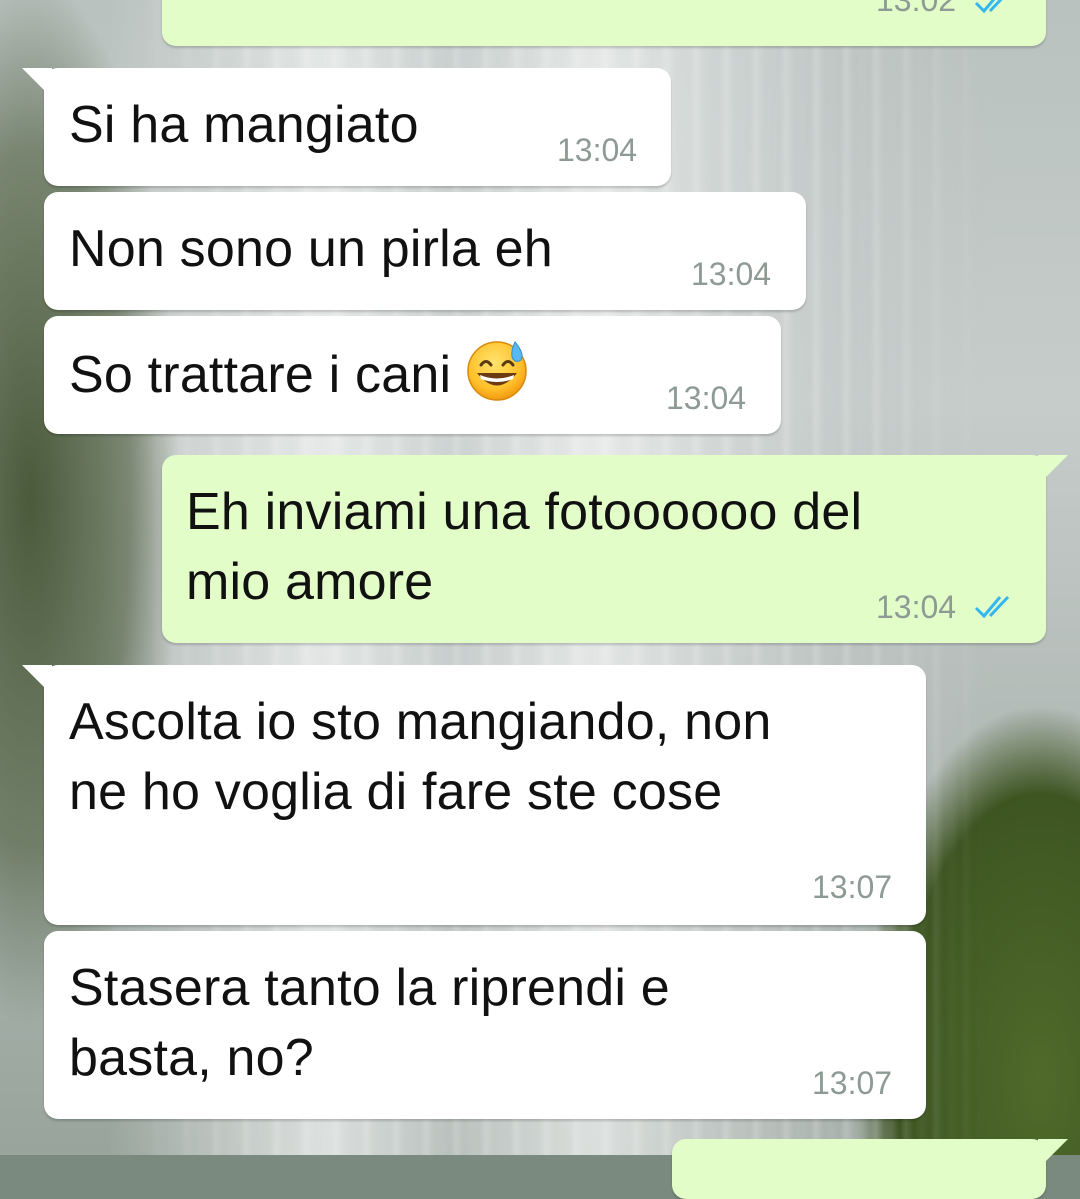  Describe the element at coordinates (524, 512) in the screenshot. I see `message-text-line: Eh inviami una fotoooooo del` at that location.